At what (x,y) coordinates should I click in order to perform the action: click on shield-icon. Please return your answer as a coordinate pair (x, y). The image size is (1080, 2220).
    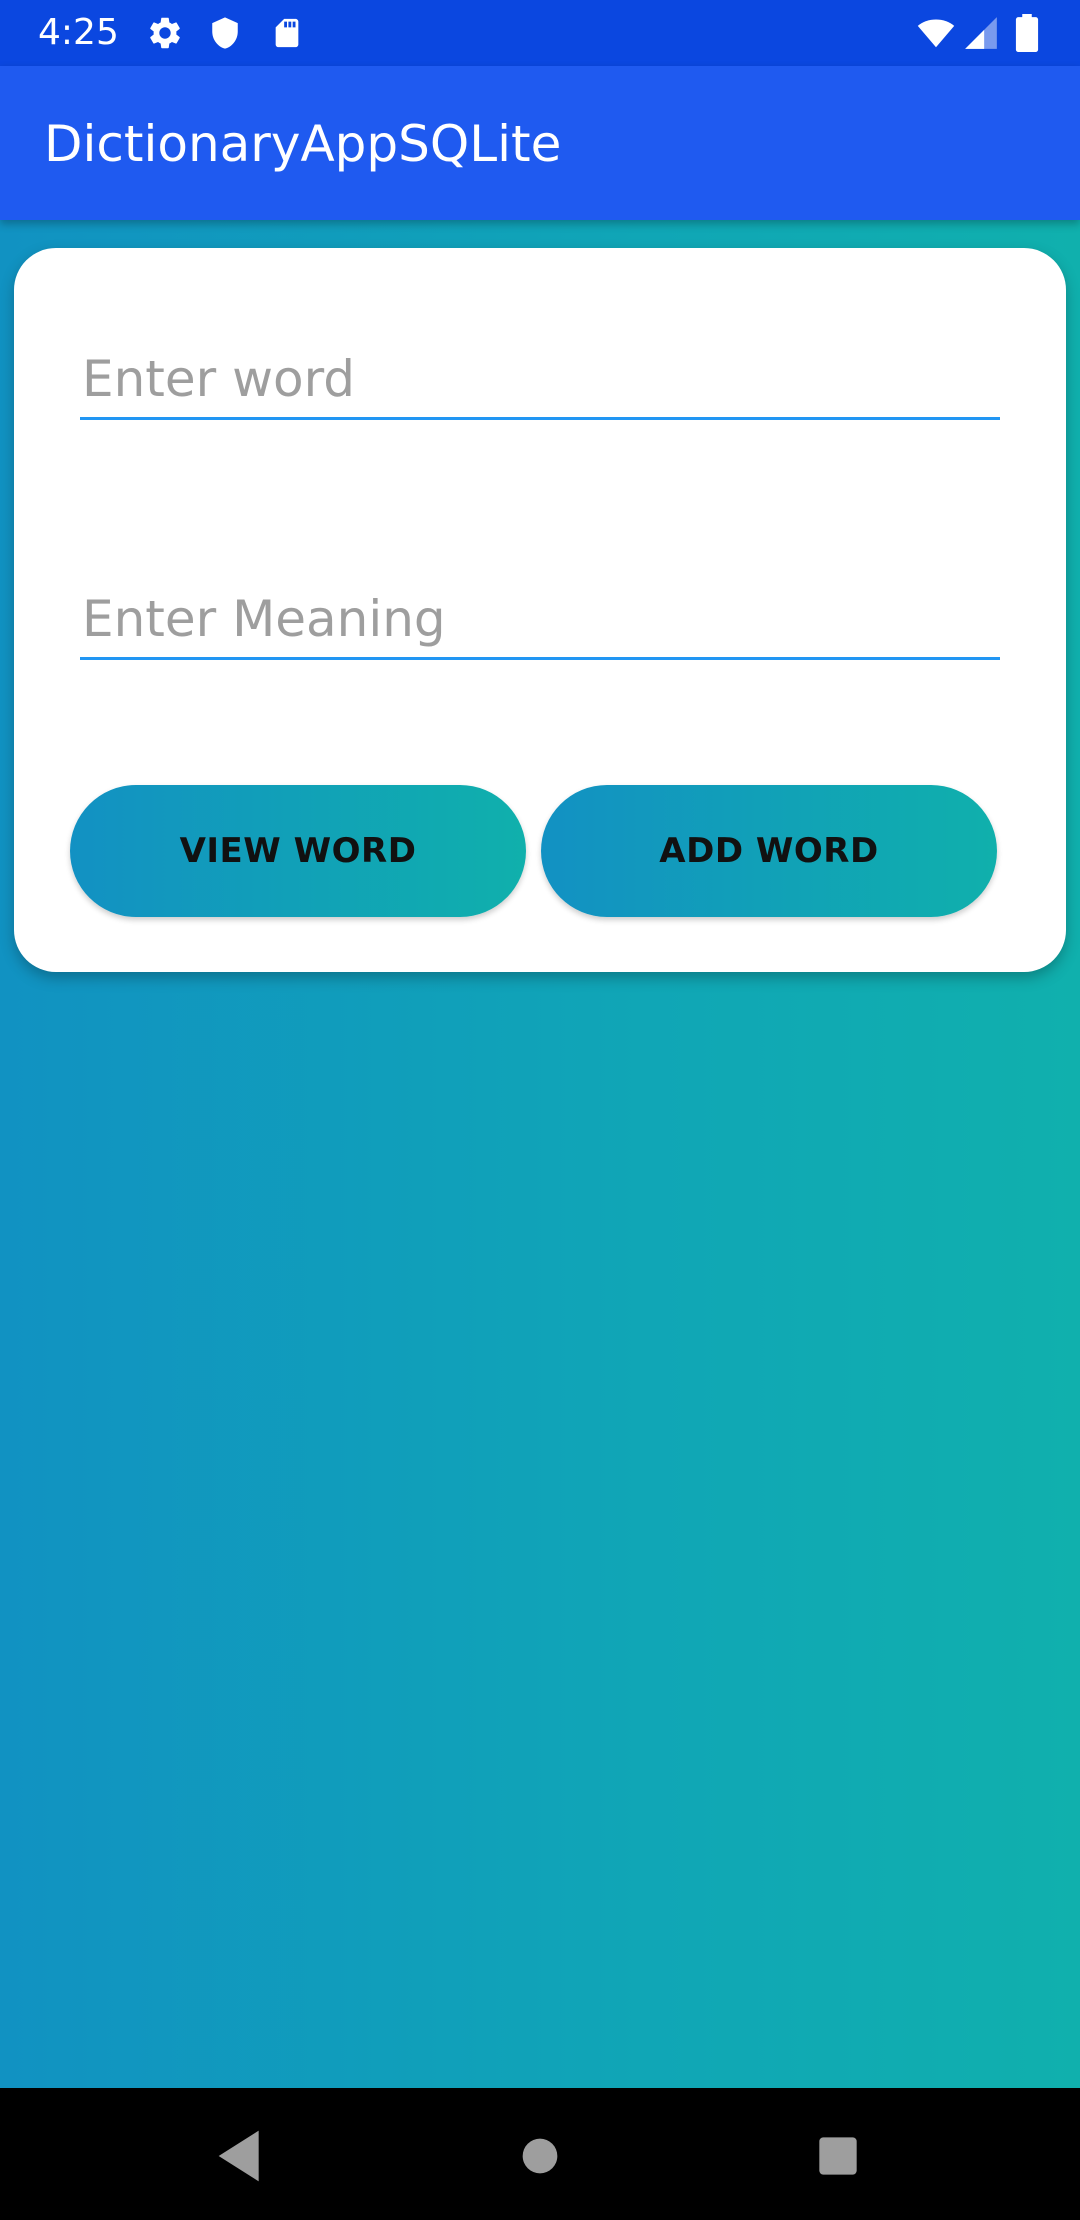
    Looking at the image, I should click on (225, 33).